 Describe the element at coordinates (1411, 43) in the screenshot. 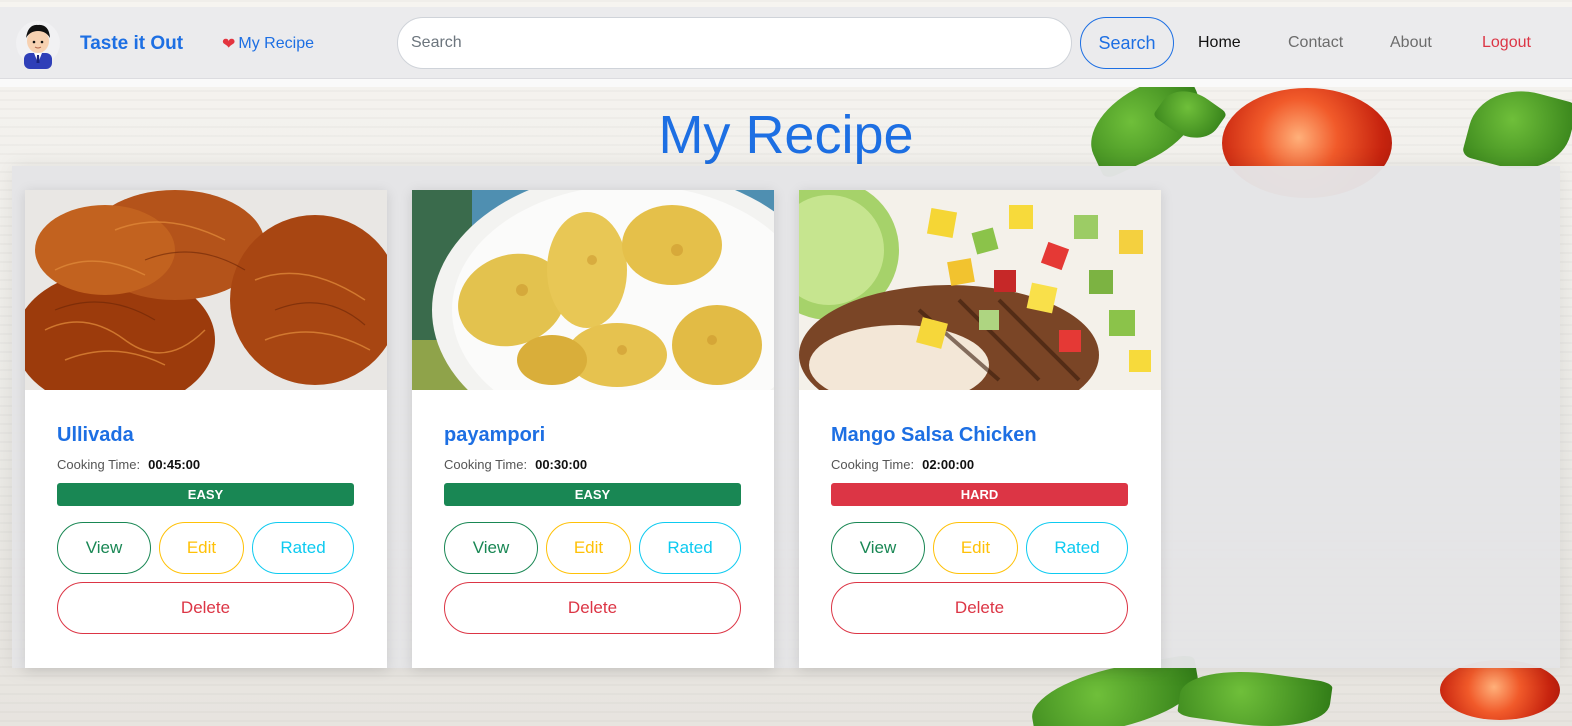

I see `nav-about-link: About` at that location.